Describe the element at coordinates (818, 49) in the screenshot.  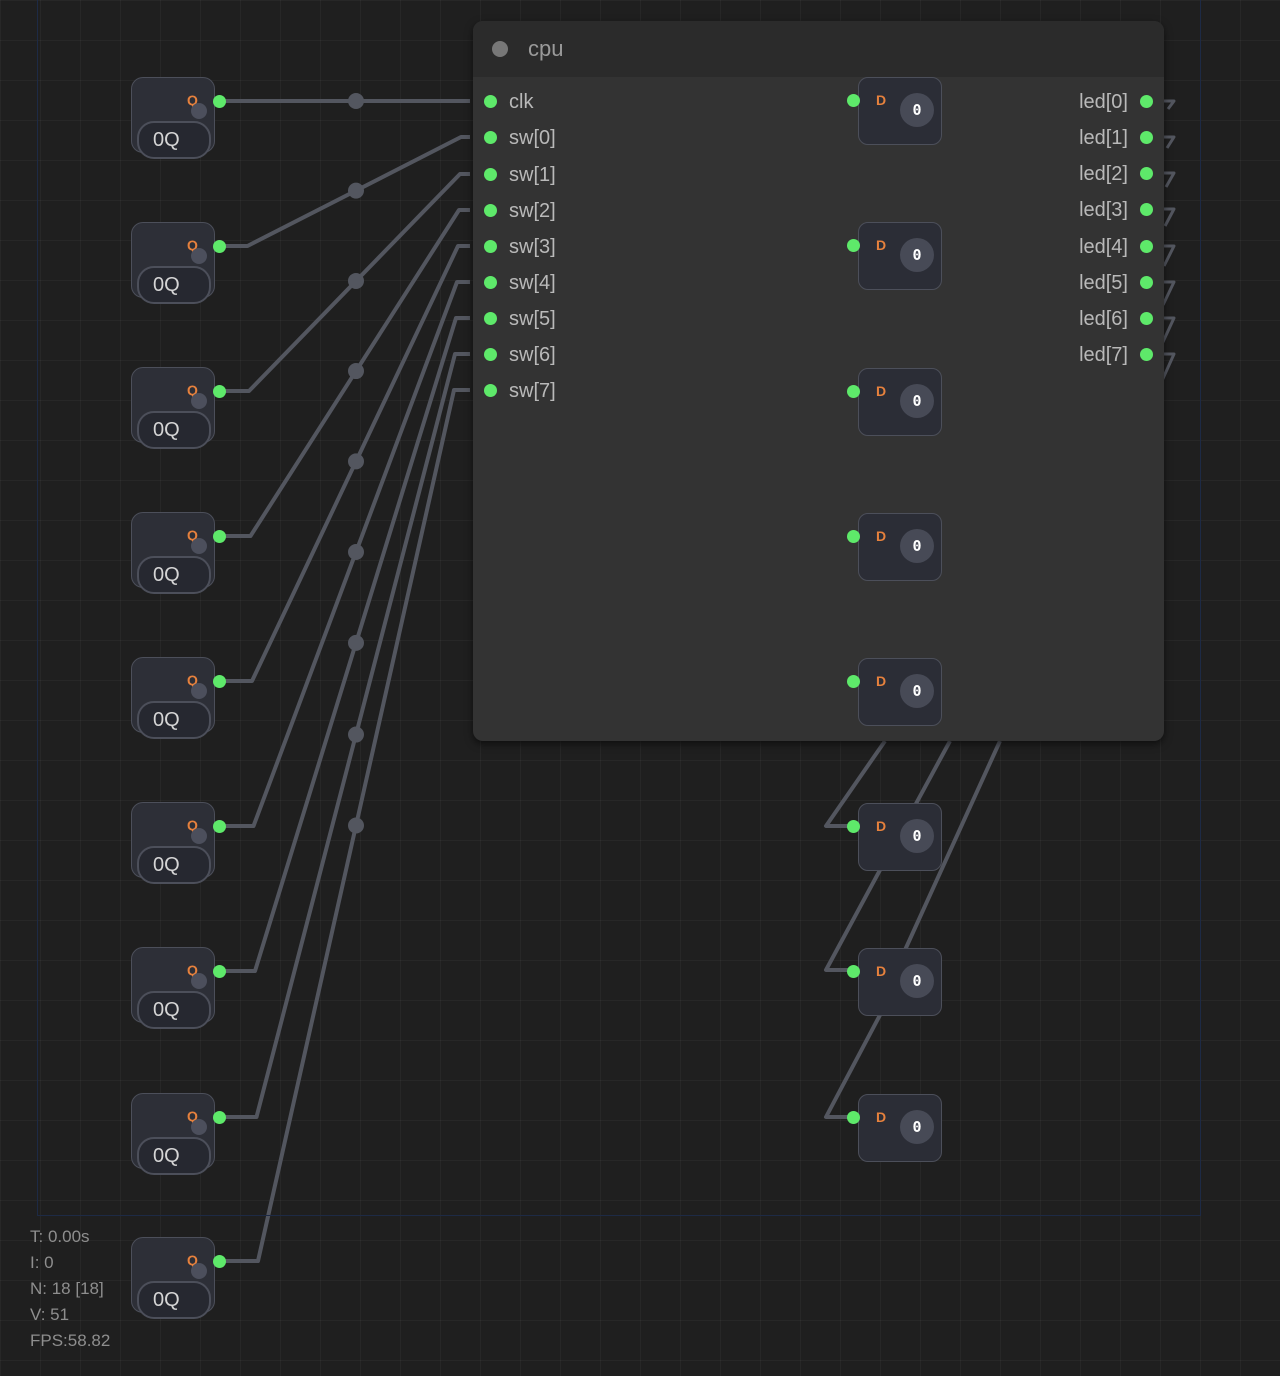
I see `cpu-header: cpu` at that location.